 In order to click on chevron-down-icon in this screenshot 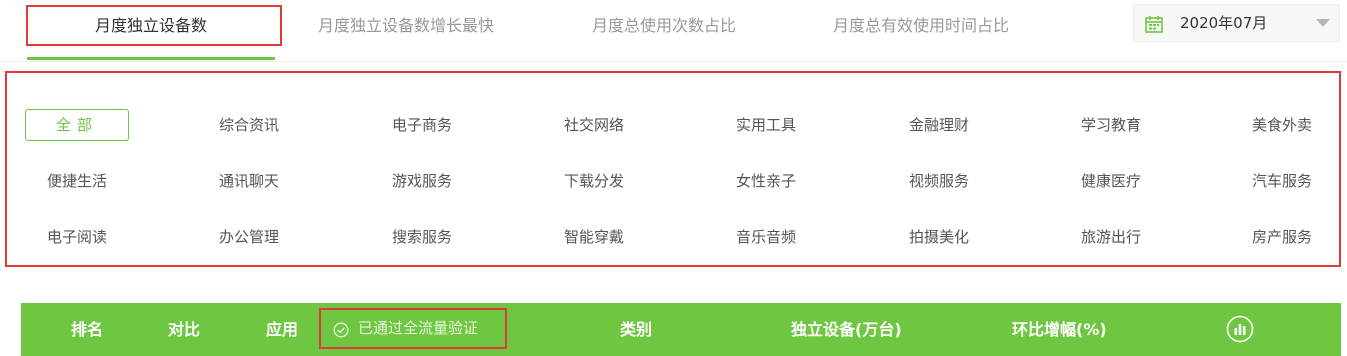, I will do `click(1323, 23)`.